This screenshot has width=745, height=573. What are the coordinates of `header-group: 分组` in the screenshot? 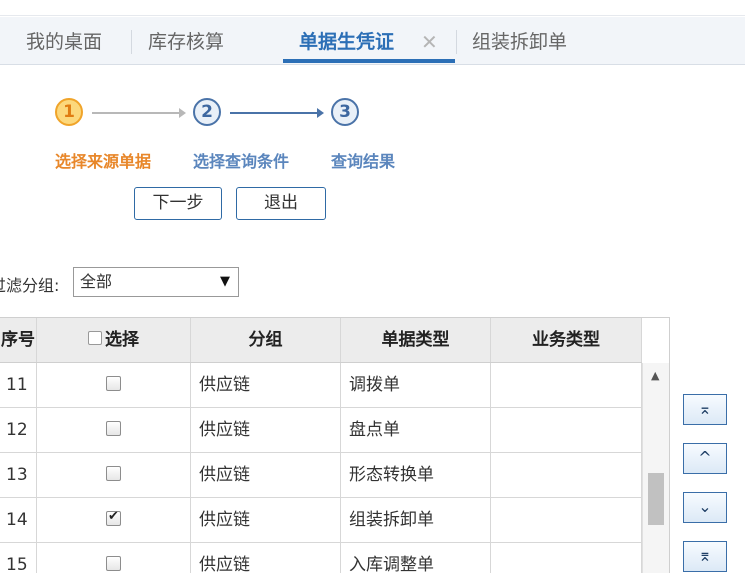 It's located at (266, 340).